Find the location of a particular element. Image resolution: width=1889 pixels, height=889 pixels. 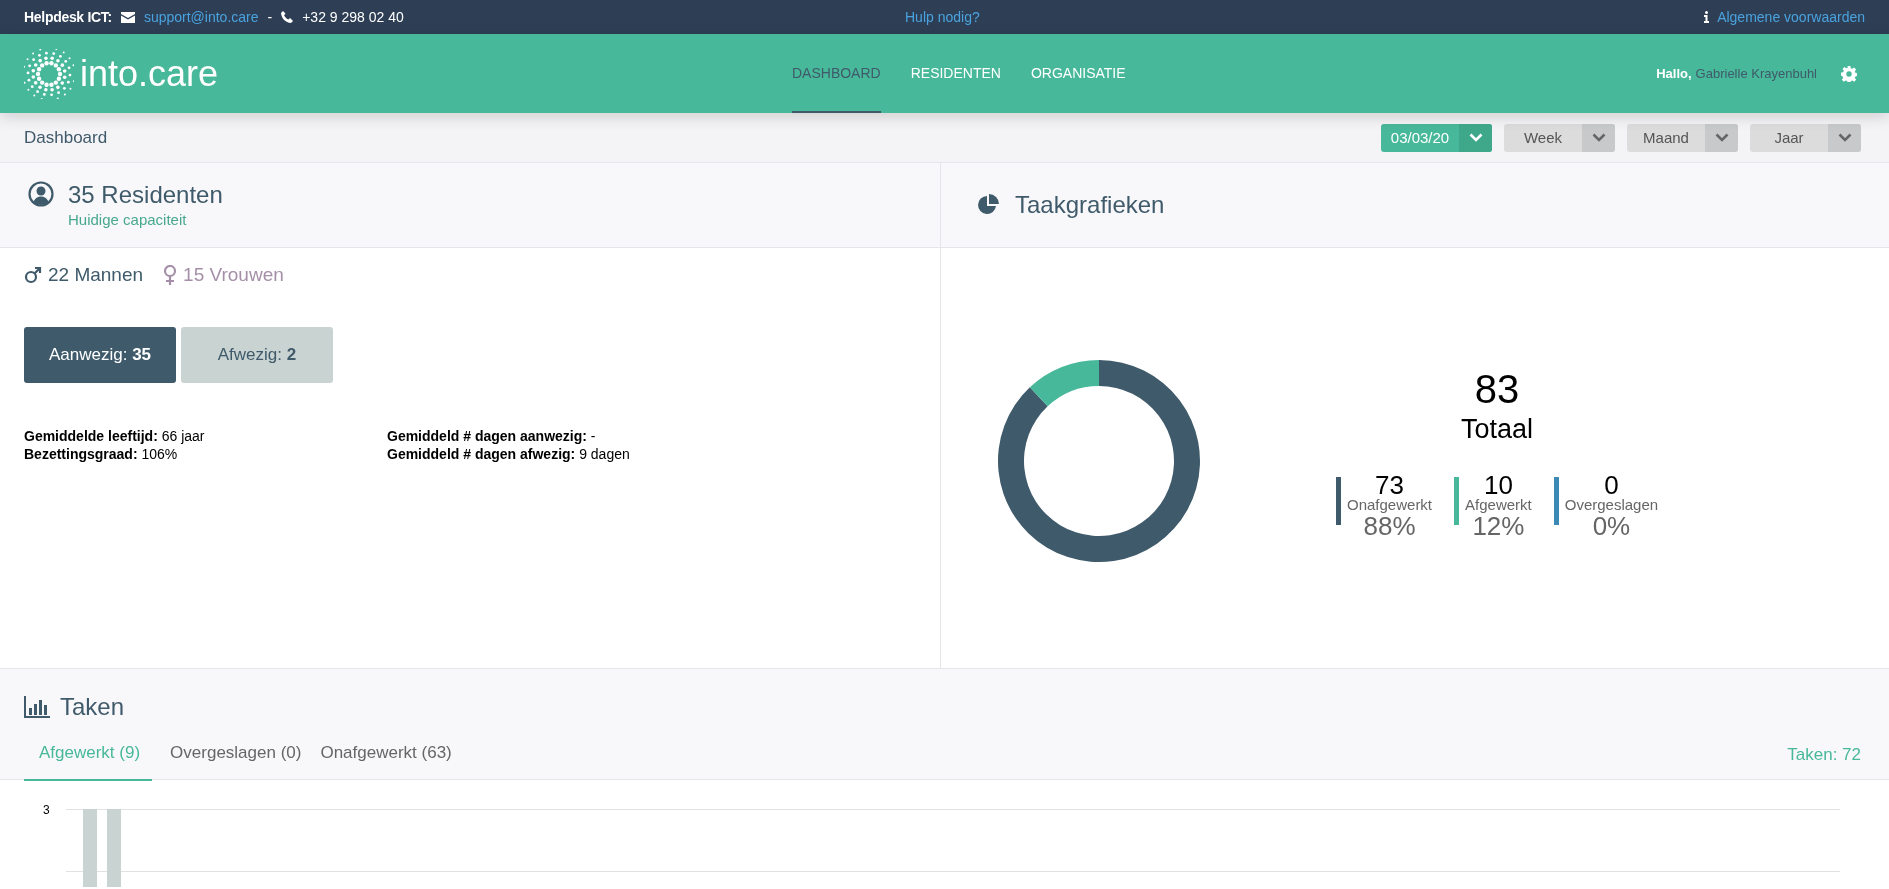

bar-chart-icon is located at coordinates (37, 707).